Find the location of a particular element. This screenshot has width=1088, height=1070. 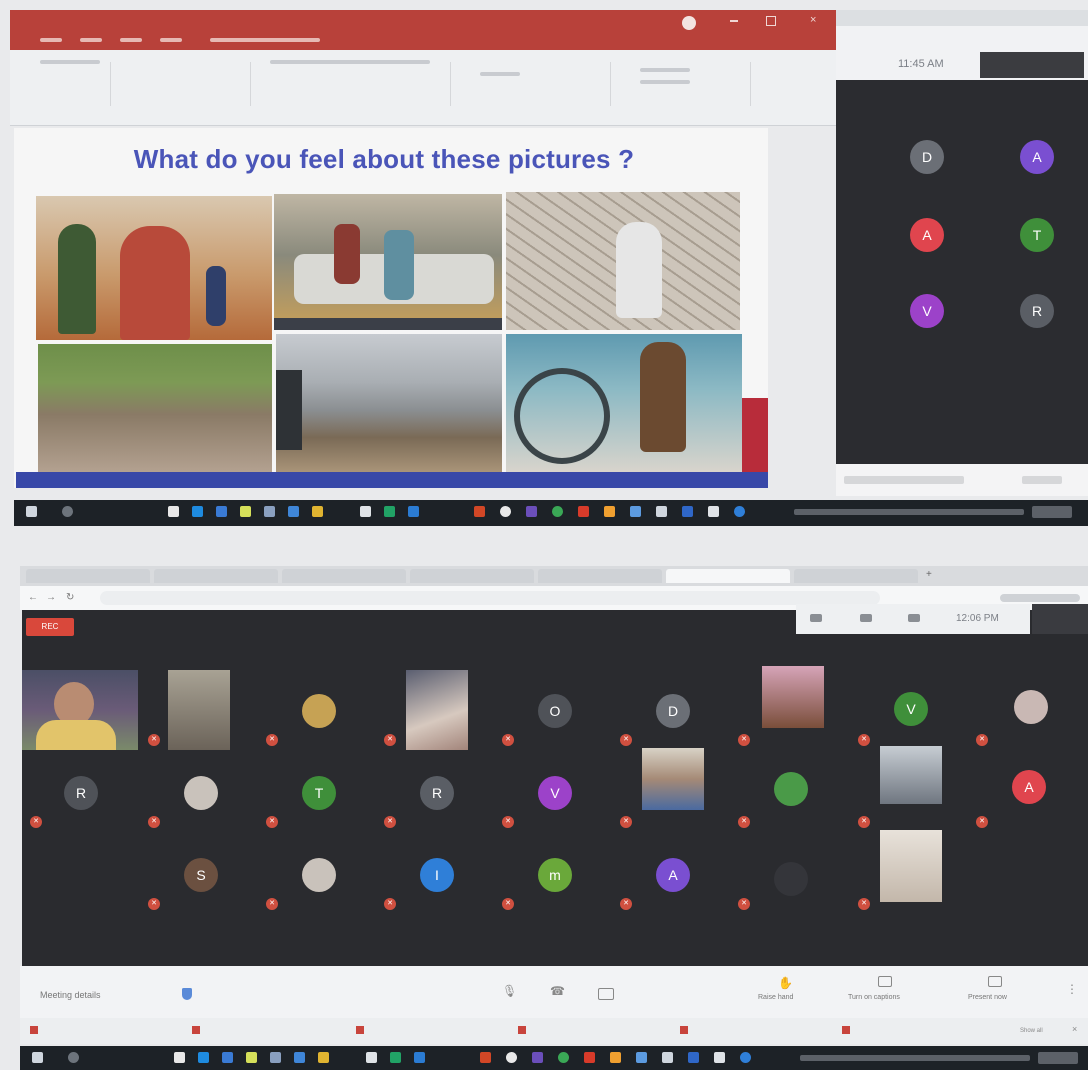

participant-avatar: O is located at coordinates (555, 711).